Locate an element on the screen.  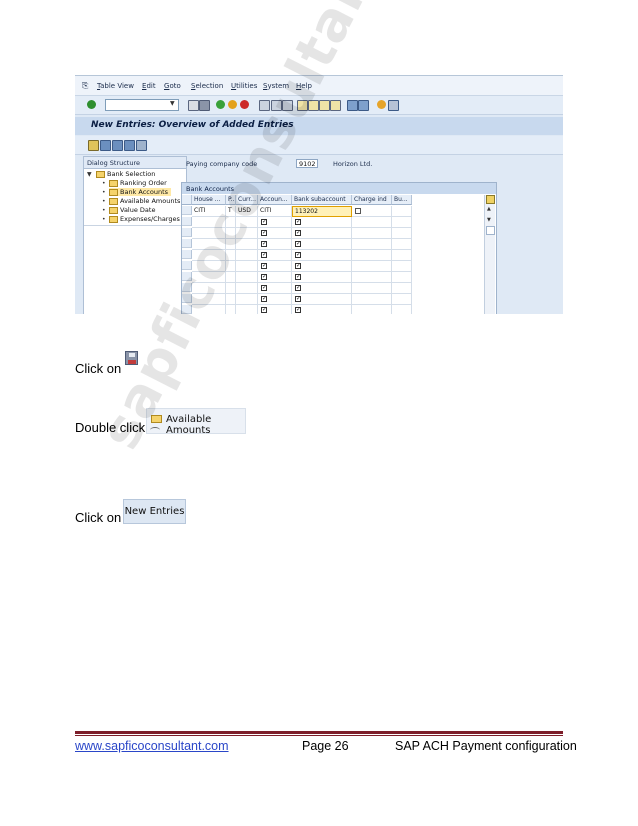
new-session-icon is located at coordinates (352, 105).